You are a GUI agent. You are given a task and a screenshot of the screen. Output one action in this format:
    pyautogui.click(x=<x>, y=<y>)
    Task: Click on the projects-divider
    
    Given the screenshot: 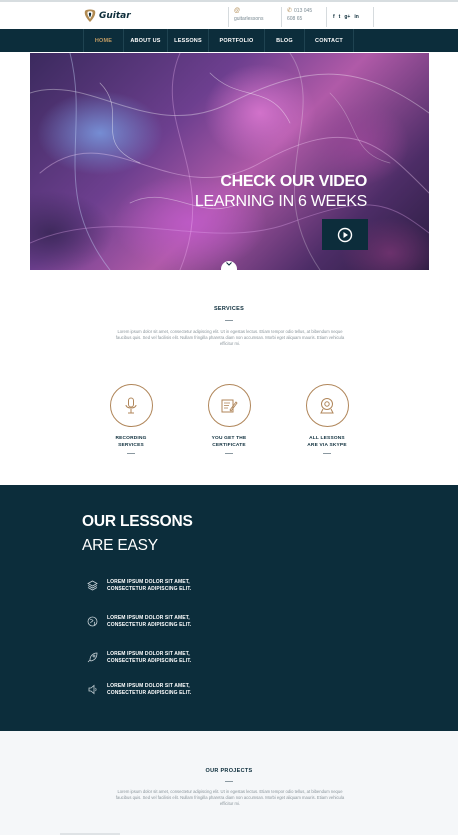 What is the action you would take?
    pyautogui.click(x=229, y=781)
    